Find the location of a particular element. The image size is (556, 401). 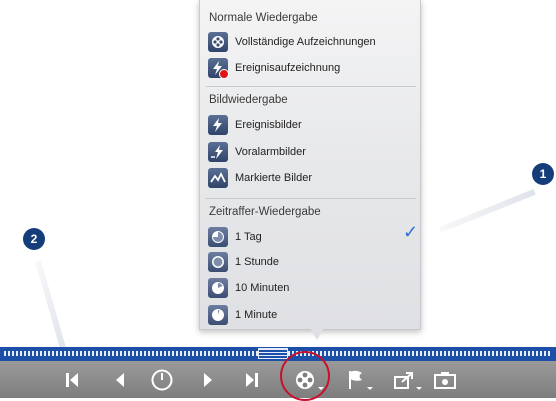

event-recording-icon is located at coordinates (218, 68).